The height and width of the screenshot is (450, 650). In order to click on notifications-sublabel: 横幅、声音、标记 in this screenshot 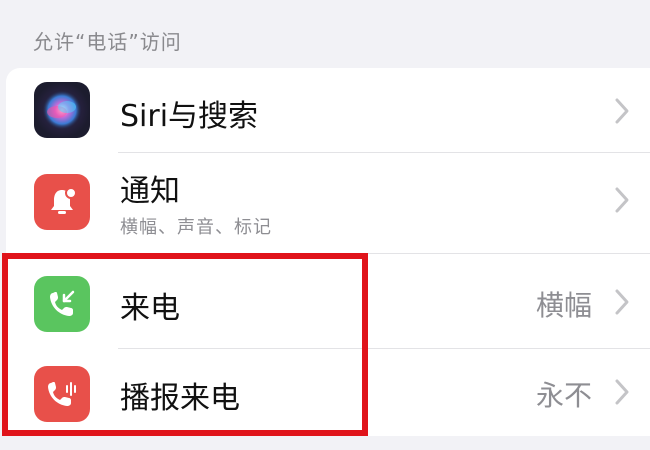, I will do `click(196, 227)`.